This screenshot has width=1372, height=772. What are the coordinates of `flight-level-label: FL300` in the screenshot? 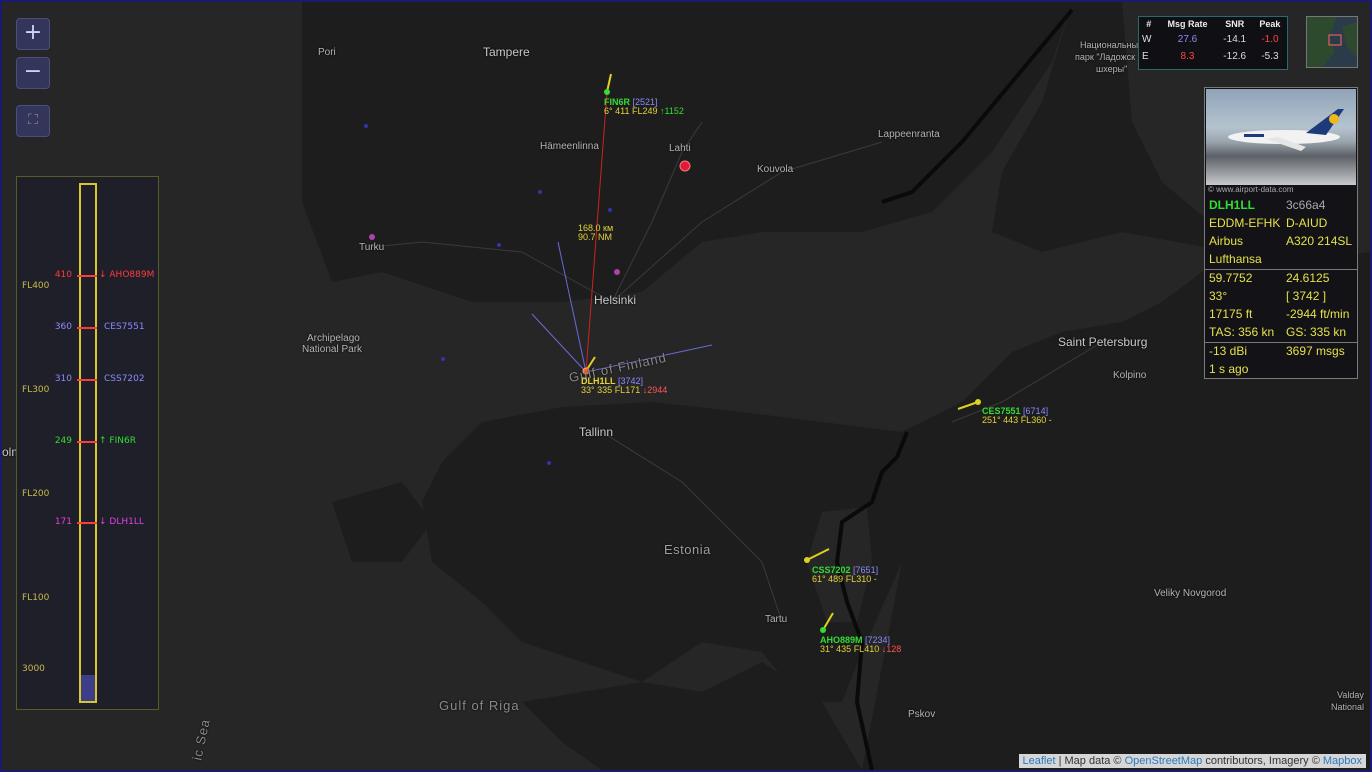 It's located at (36, 390).